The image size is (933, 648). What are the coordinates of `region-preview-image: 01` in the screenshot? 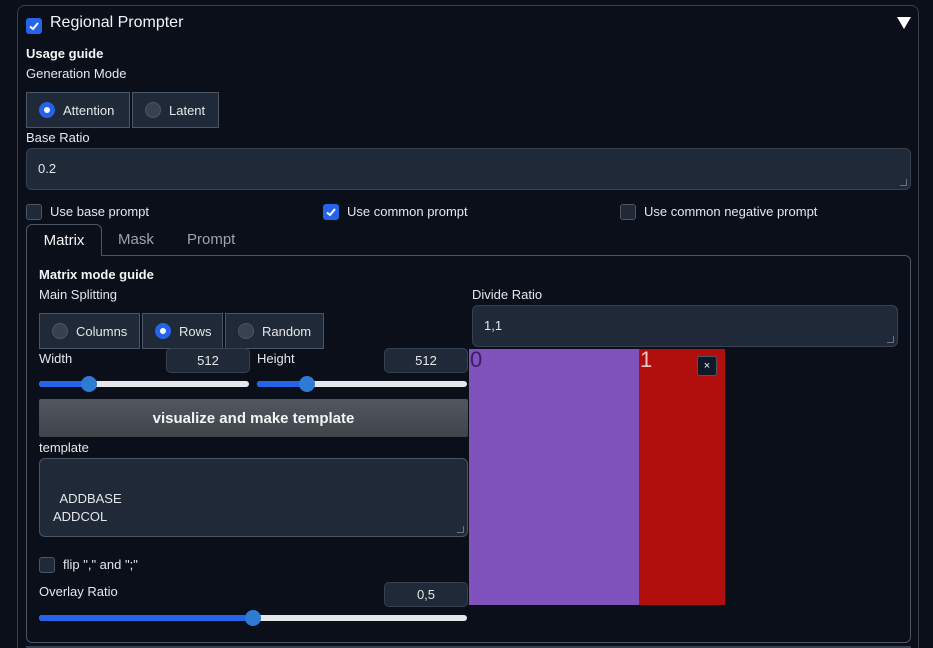 It's located at (597, 477).